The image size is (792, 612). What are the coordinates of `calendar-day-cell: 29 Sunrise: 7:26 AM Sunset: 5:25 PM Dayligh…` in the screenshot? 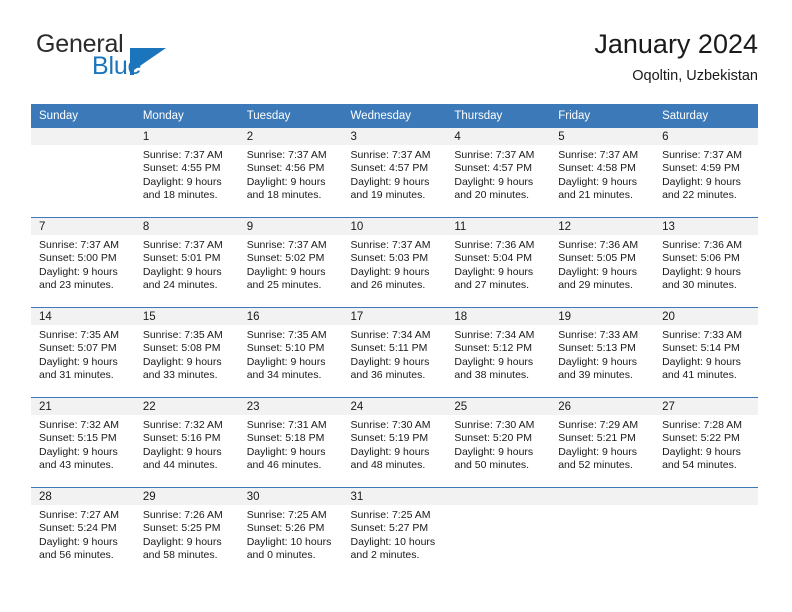 It's located at (186, 532).